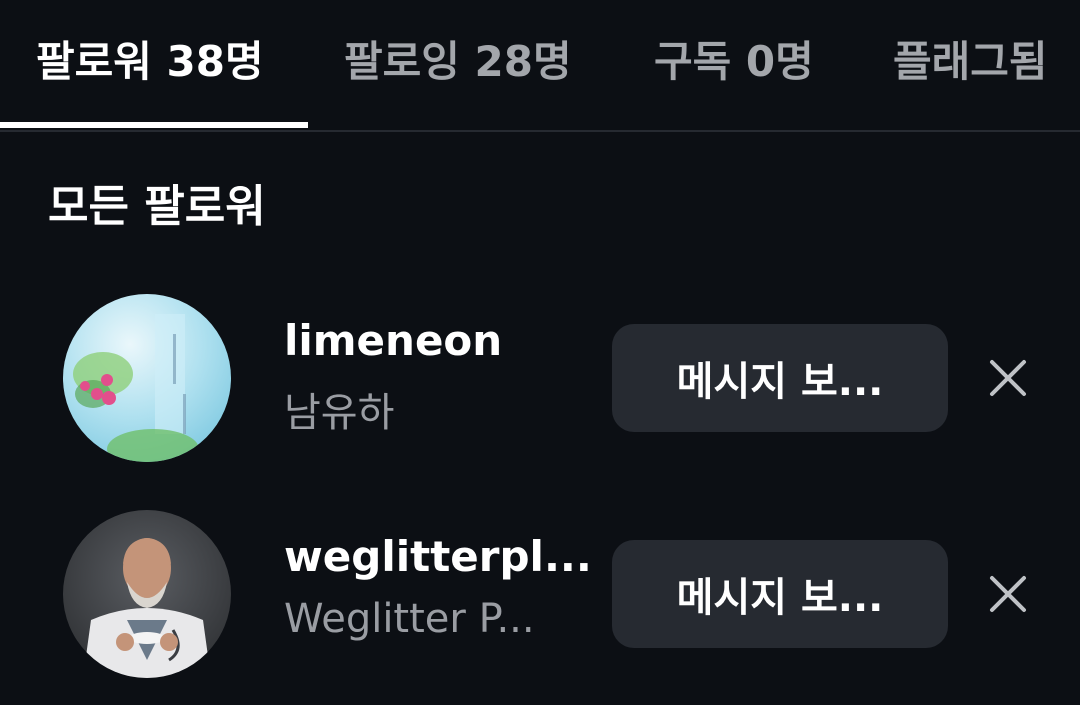 This screenshot has width=1080, height=705. What do you see at coordinates (339, 413) in the screenshot?
I see `follower-fullname: 남유하` at bounding box center [339, 413].